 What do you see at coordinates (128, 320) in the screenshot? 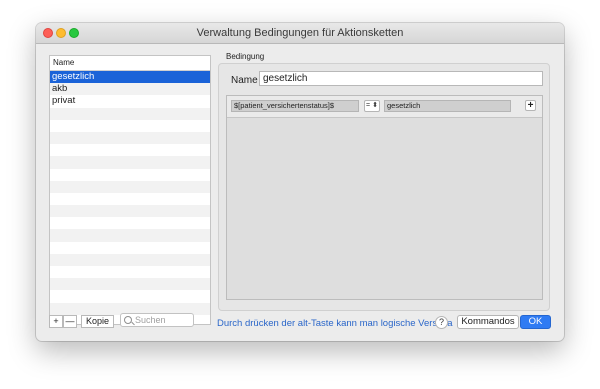
I see `search-icon` at bounding box center [128, 320].